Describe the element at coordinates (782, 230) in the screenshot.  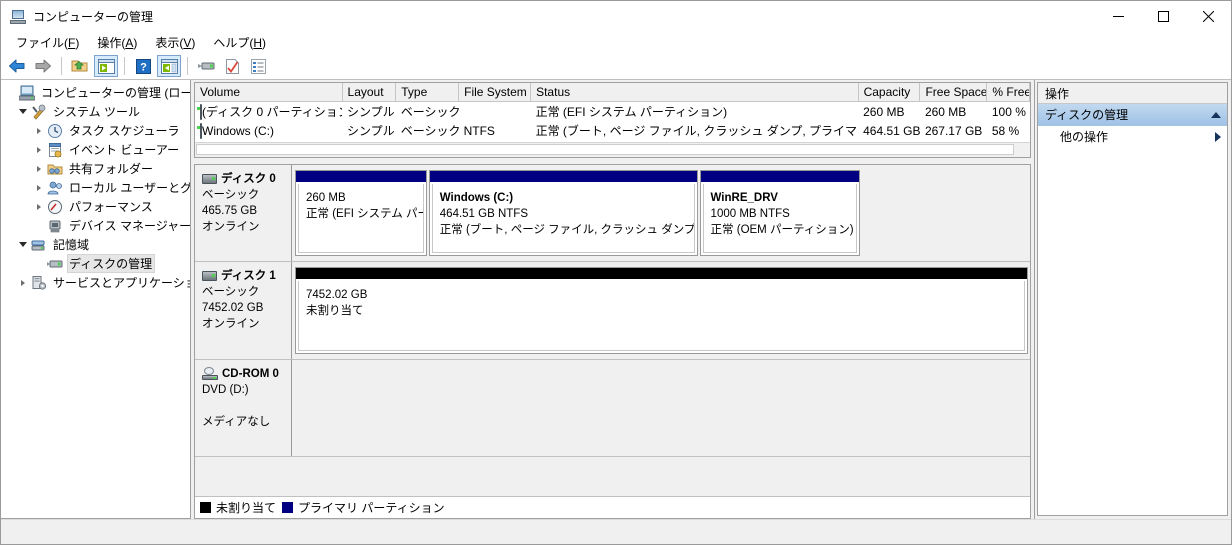
I see `partition-status: 正常 (OEM パーティション)` at that location.